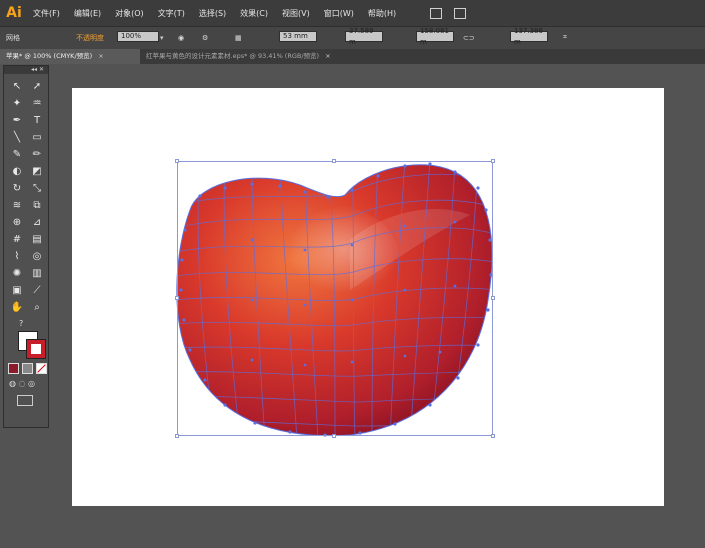 The width and height of the screenshot is (705, 548). Describe the element at coordinates (334, 436) in the screenshot. I see `handle-bottom` at that location.